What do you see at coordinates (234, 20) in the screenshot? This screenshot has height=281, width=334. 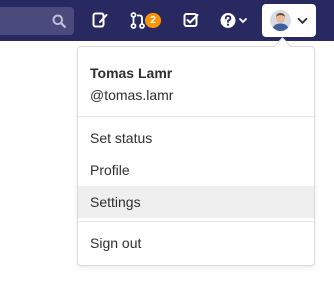 I see `help-dropdown` at bounding box center [234, 20].